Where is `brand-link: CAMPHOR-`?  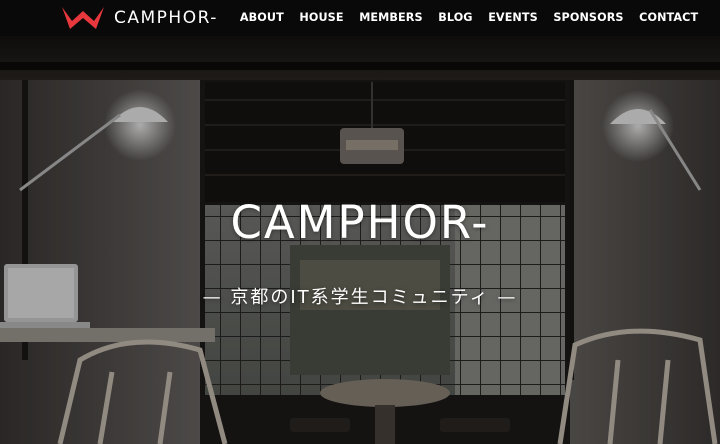
brand-link: CAMPHOR- is located at coordinates (139, 18).